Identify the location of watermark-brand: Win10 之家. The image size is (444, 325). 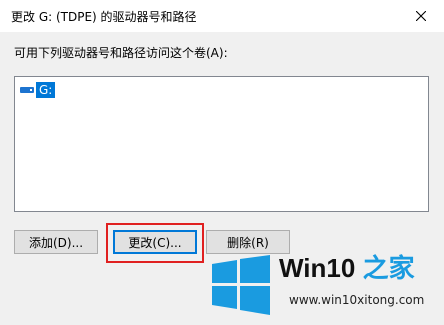
(347, 268).